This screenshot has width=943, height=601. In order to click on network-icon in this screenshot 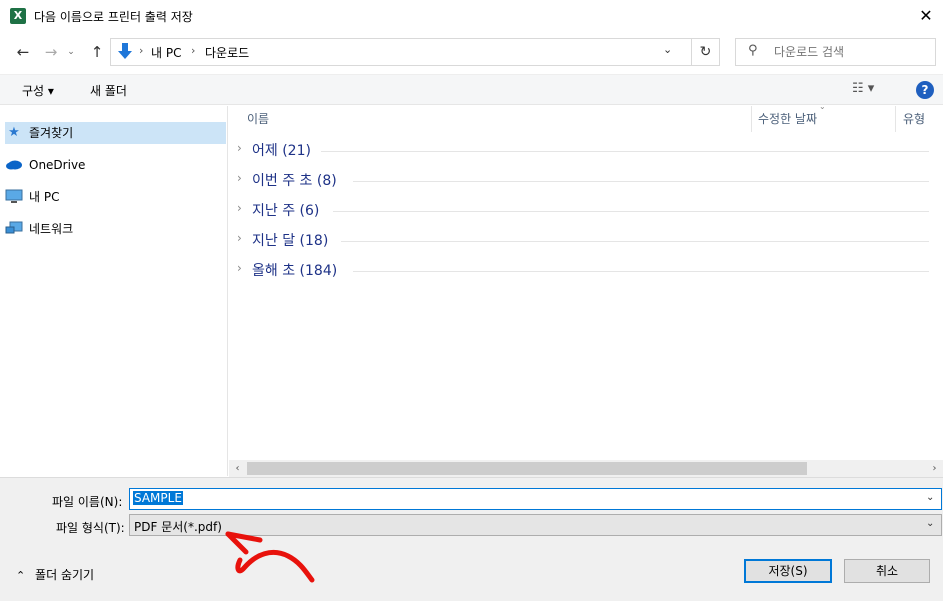, I will do `click(14, 229)`.